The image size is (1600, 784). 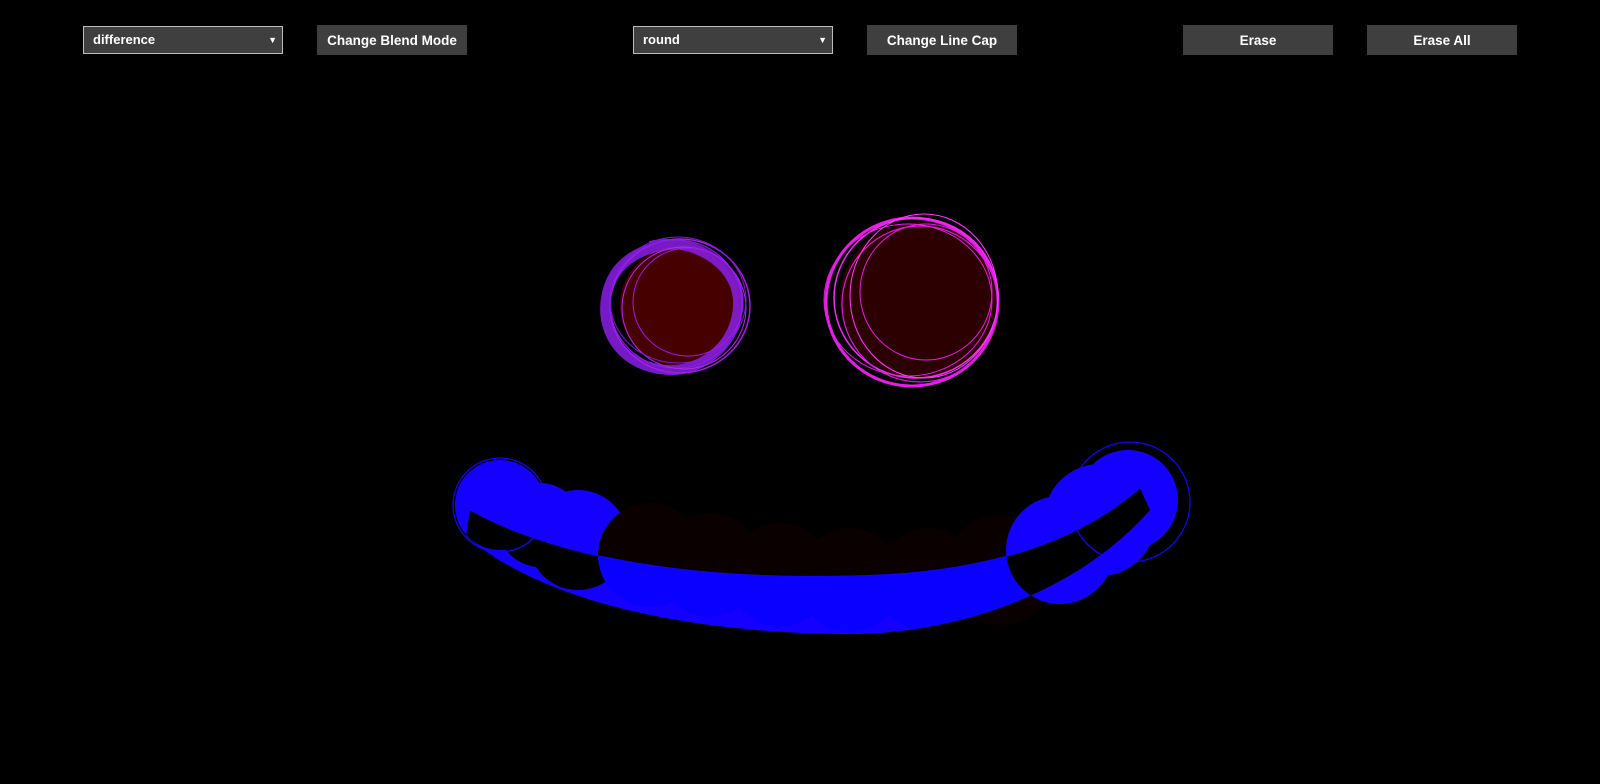 I want to click on blend-mode-select-value: difference, so click(x=124, y=39).